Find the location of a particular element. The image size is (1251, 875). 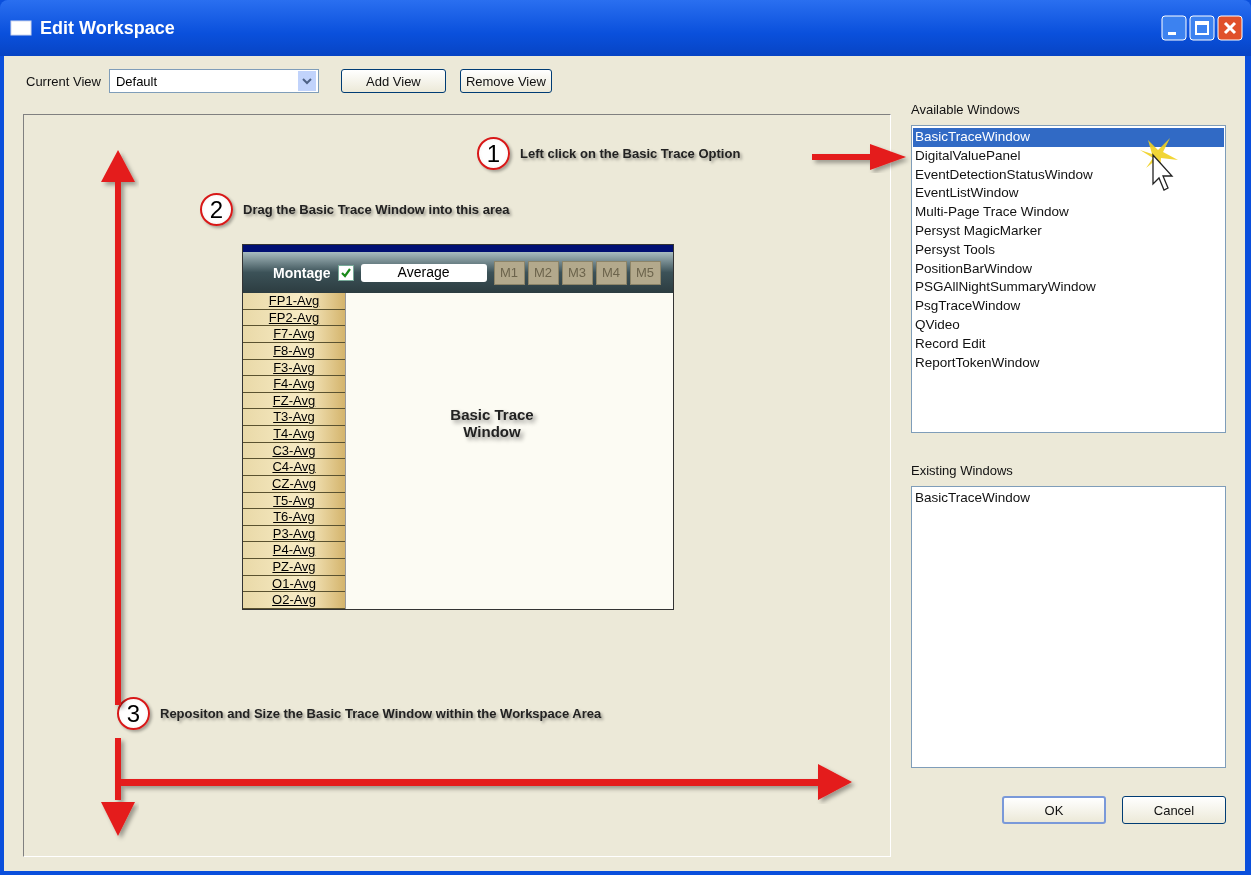

list-item: Record Edit is located at coordinates (1068, 344).